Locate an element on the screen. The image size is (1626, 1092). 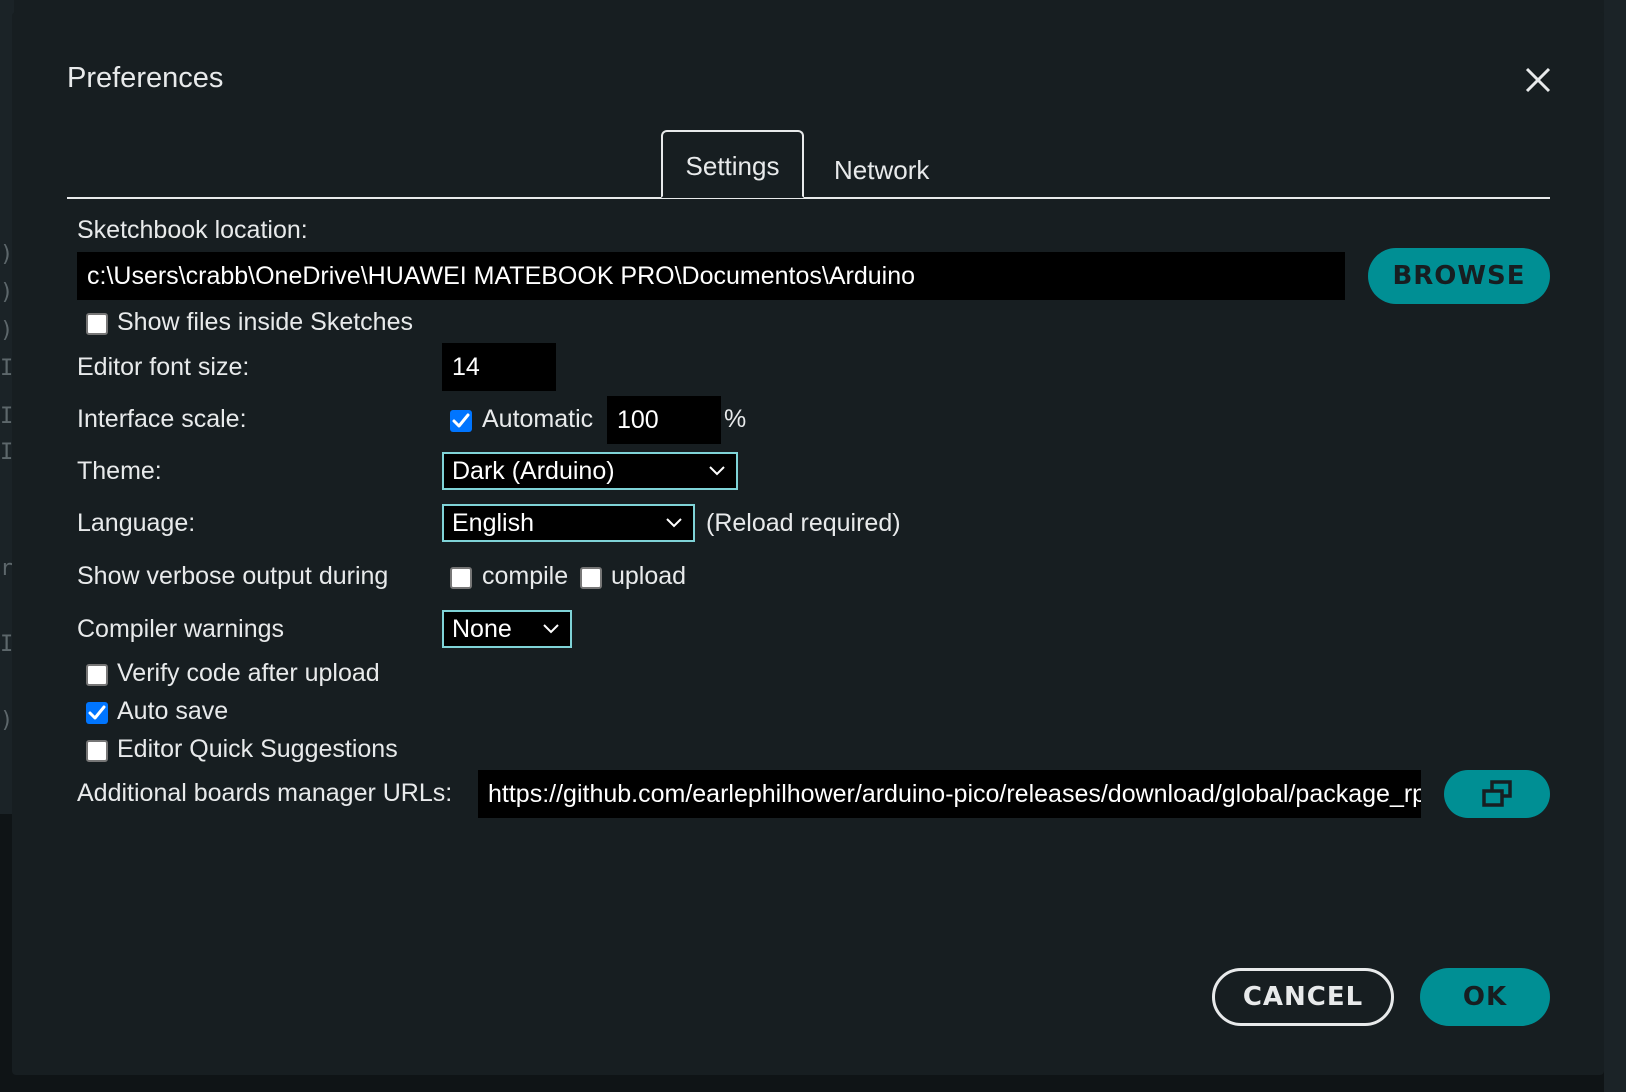
browse-button: BROWSE is located at coordinates (1459, 276).